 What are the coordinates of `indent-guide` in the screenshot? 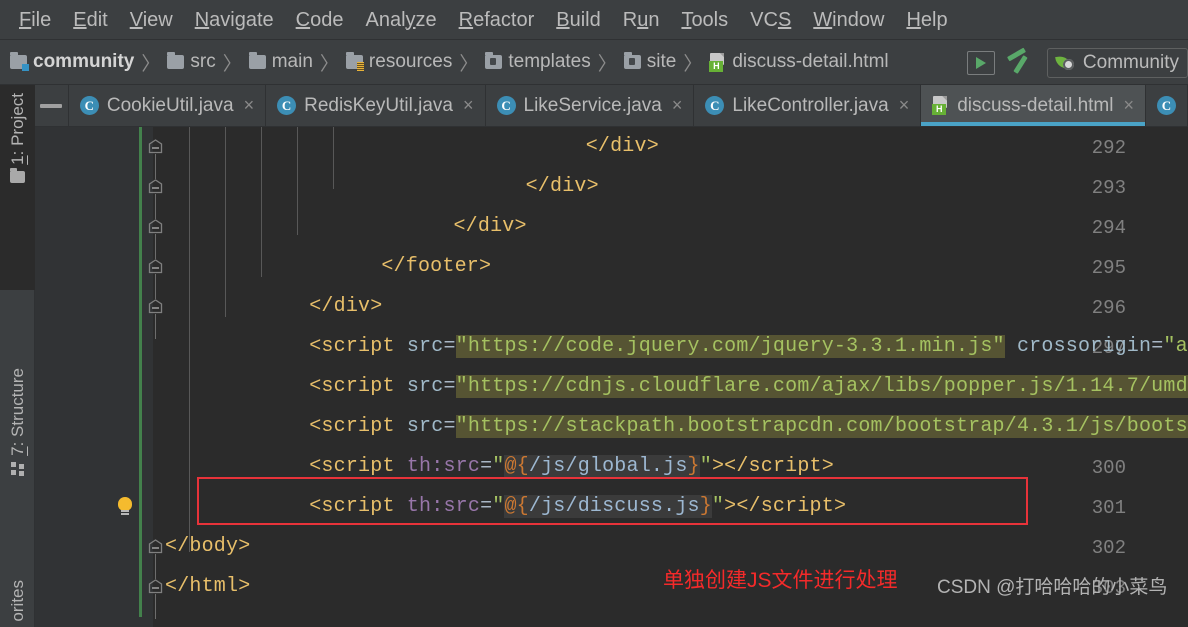 It's located at (333, 158).